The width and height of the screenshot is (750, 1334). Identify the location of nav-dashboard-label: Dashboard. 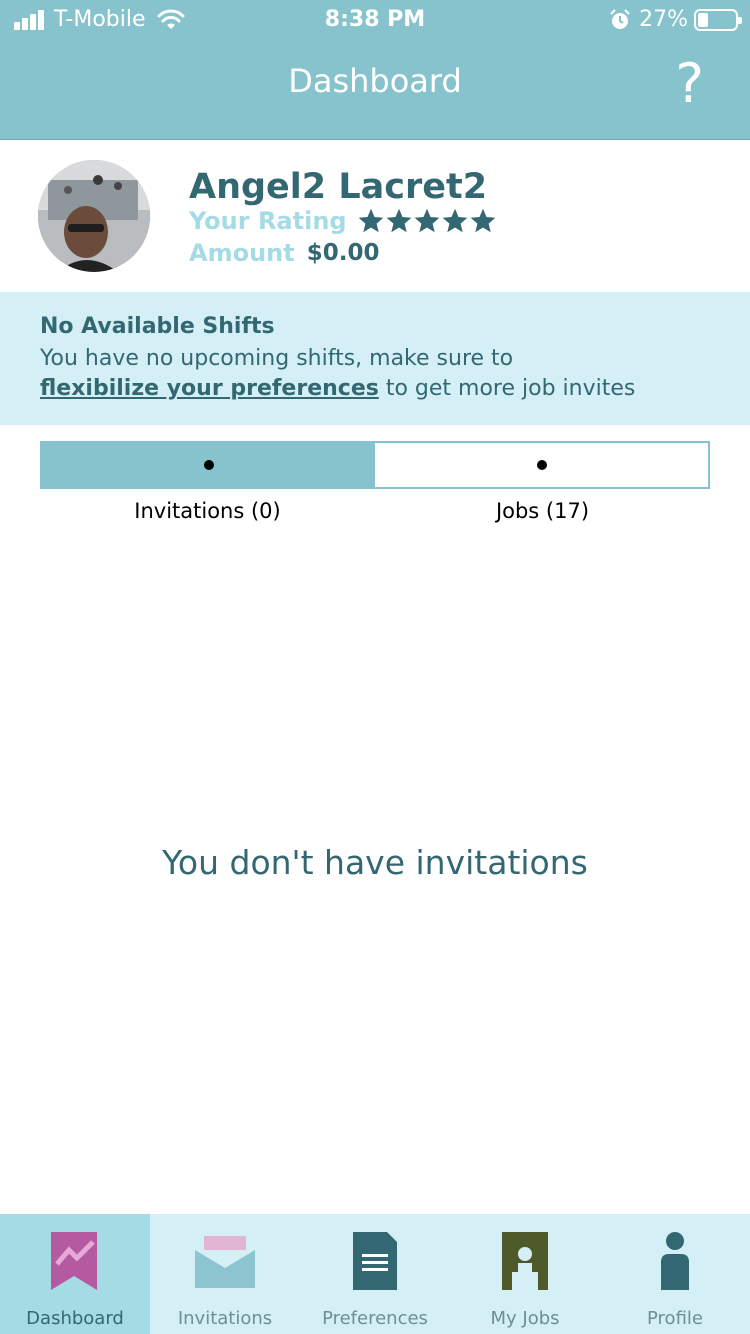
(75, 1318).